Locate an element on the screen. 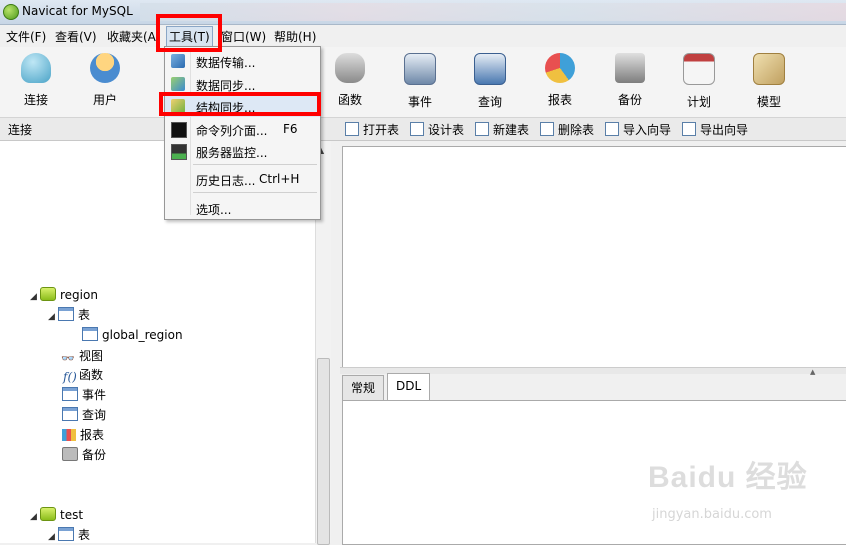 The image size is (846, 545). tree-views-node: 👓 视图 is located at coordinates (82, 356).